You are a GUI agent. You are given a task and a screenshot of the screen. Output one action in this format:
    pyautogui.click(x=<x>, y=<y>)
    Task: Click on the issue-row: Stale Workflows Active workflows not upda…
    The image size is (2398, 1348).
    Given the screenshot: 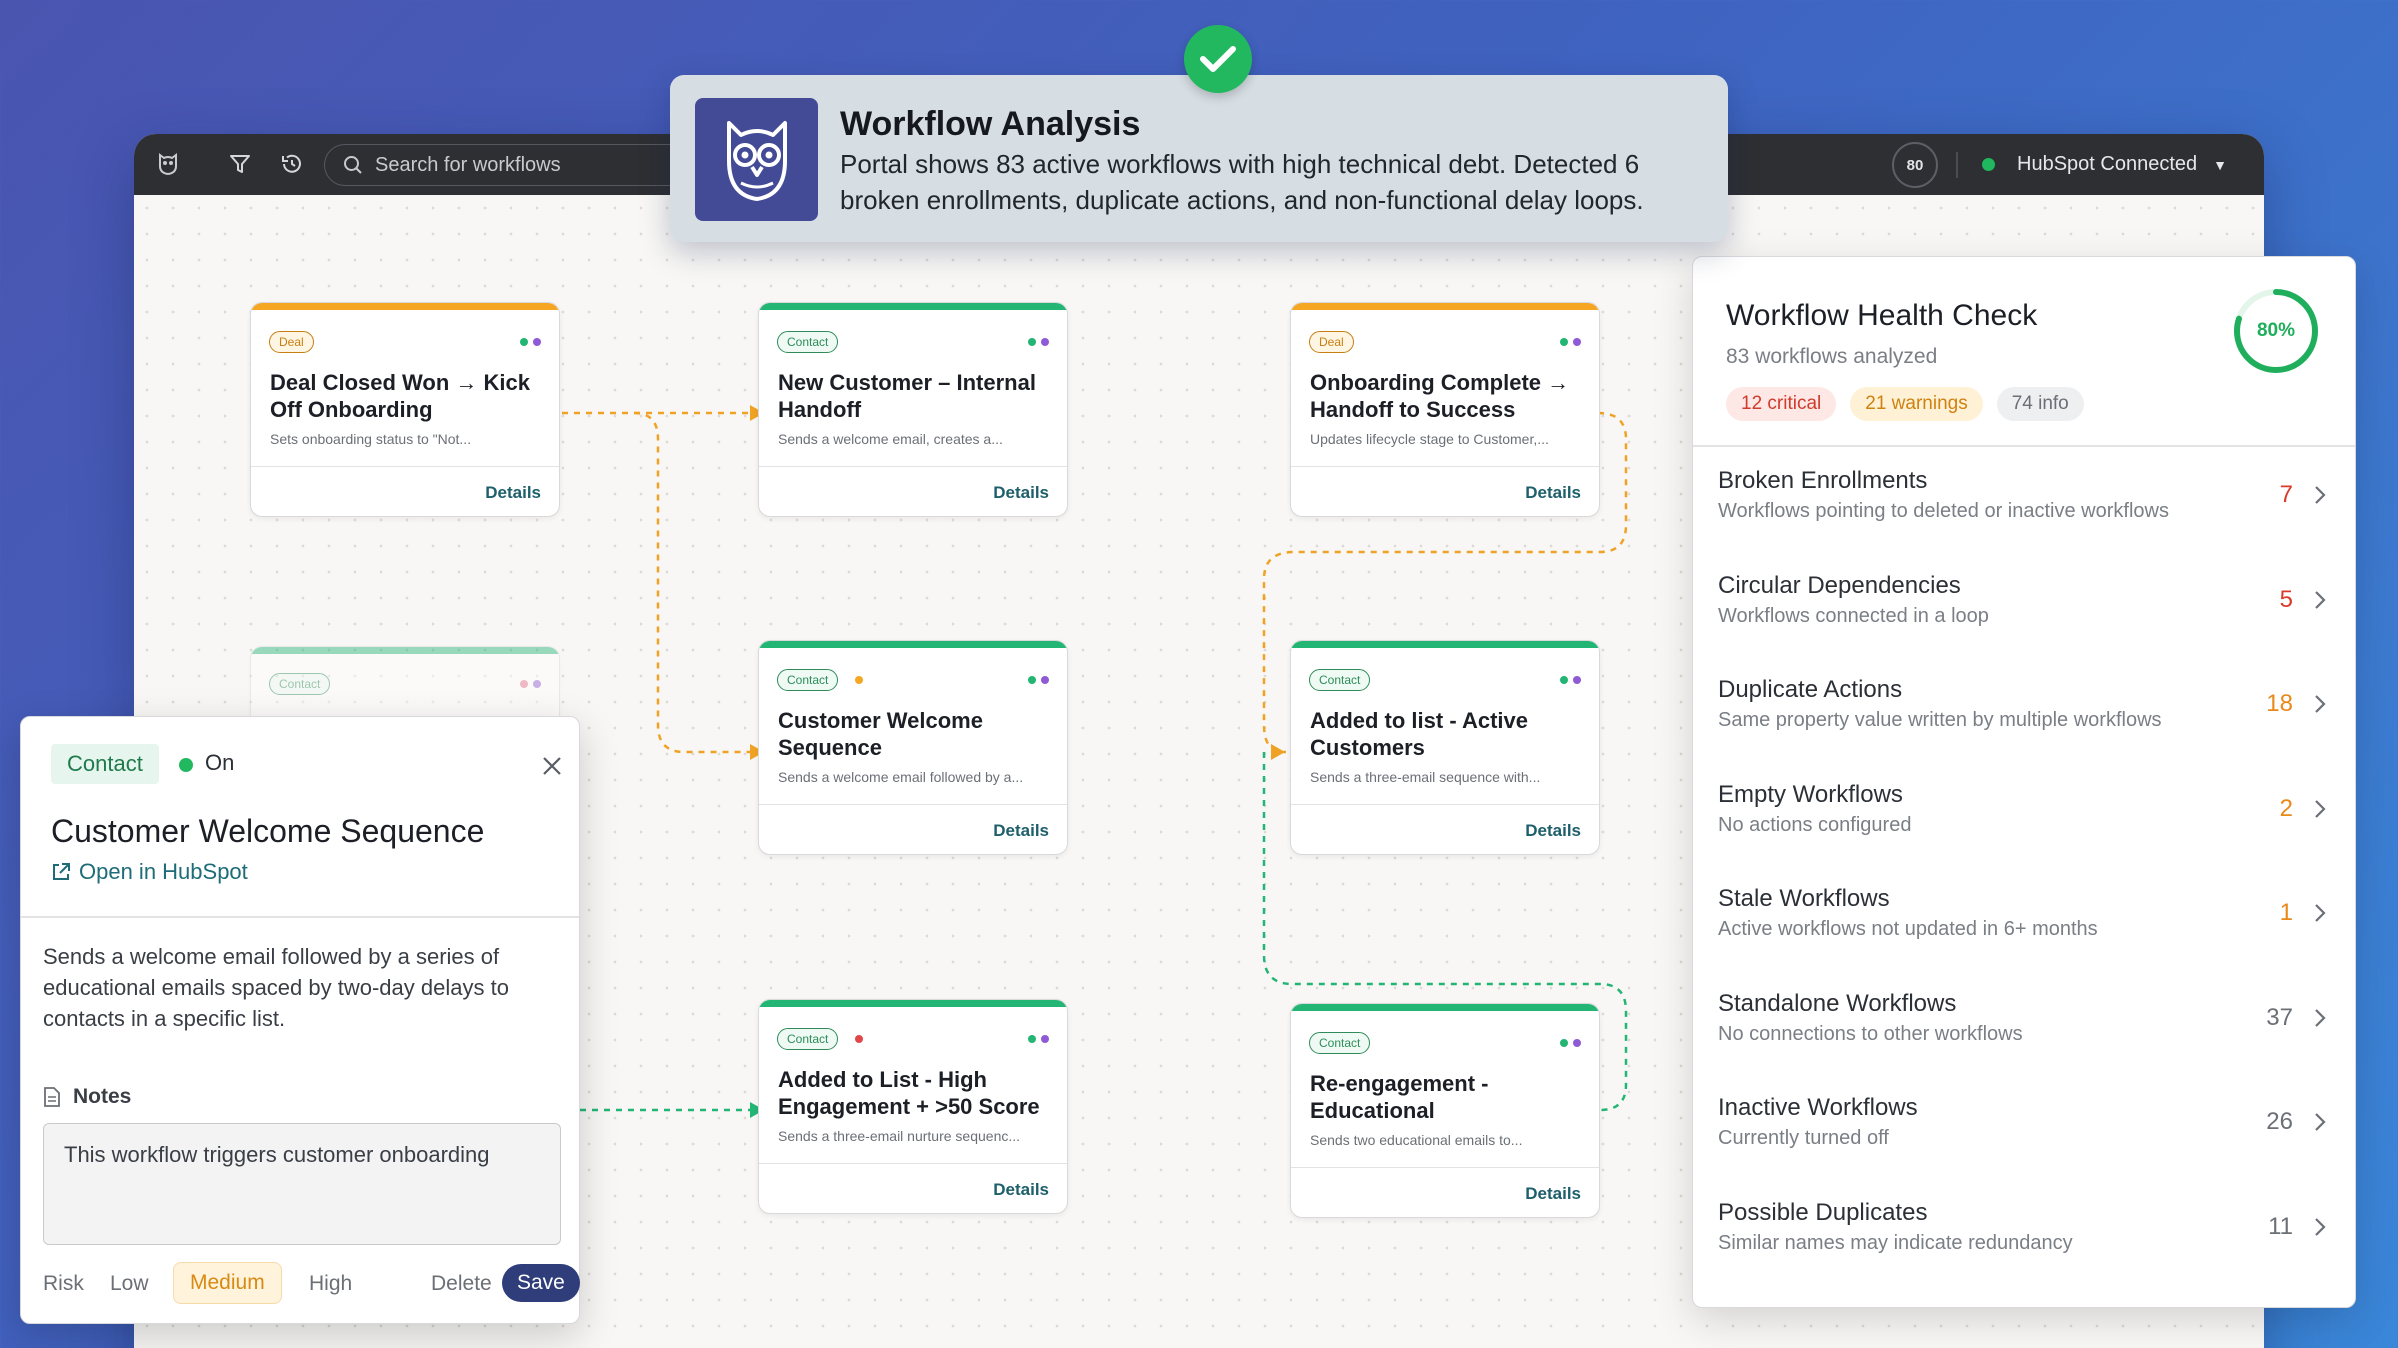 What is the action you would take?
    pyautogui.click(x=2024, y=927)
    